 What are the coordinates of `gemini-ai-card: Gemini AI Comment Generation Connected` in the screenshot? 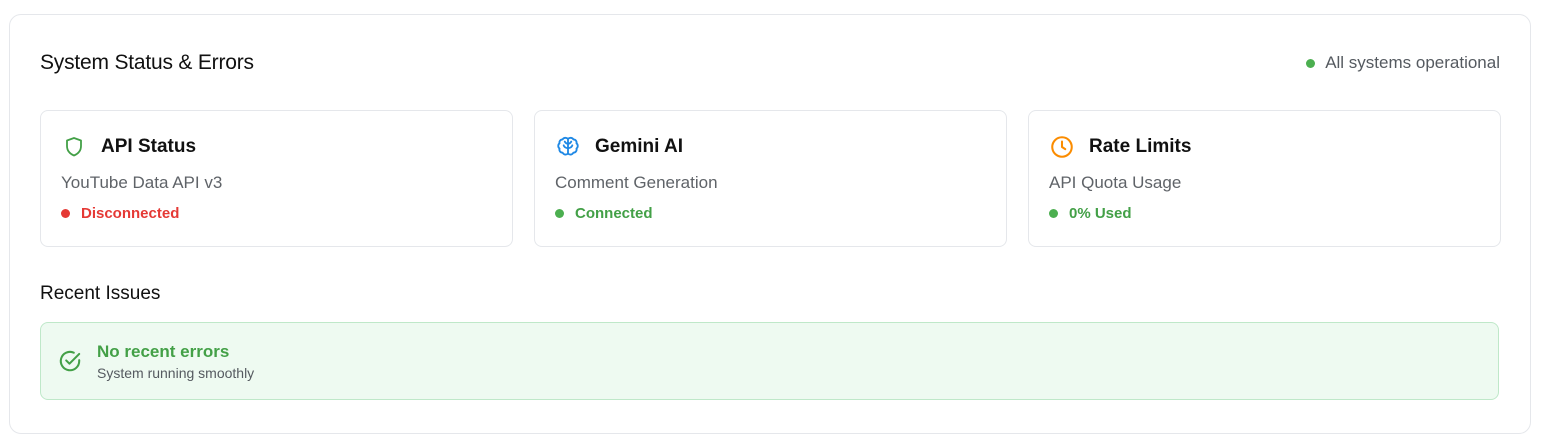 It's located at (770, 178).